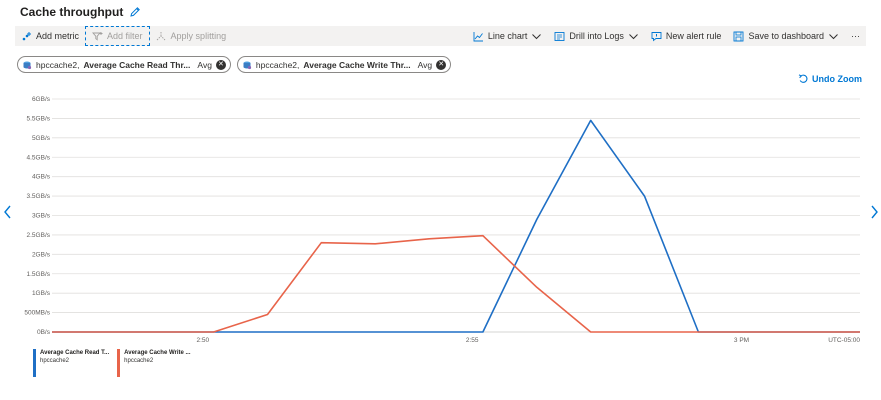 This screenshot has width=881, height=400. I want to click on y-tick-label: 1GB/s, so click(41, 293).